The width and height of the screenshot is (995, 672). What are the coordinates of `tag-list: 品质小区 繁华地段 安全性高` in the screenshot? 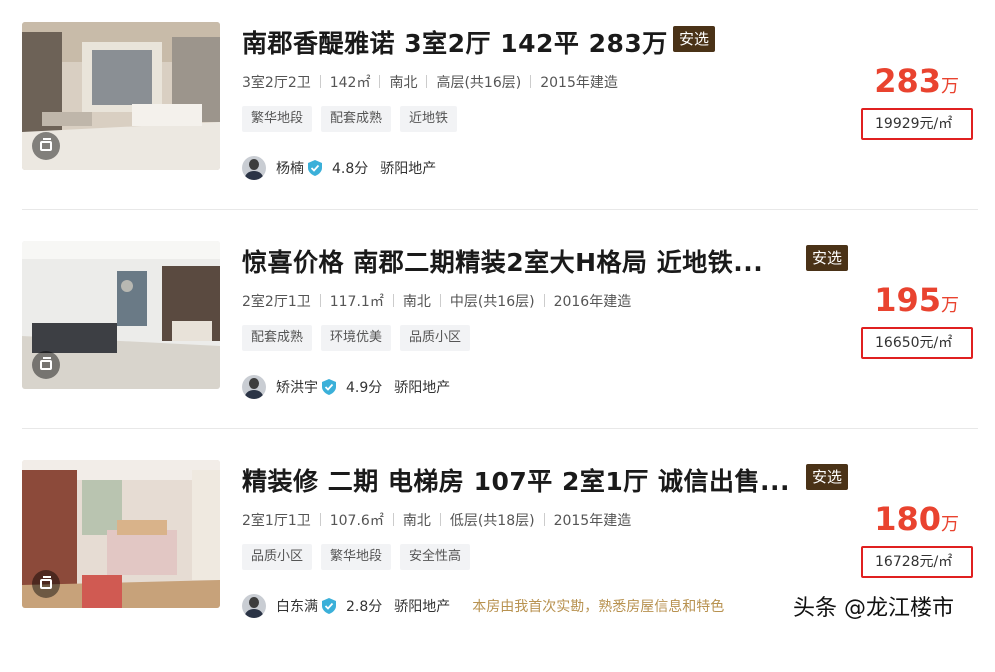 It's located at (356, 557).